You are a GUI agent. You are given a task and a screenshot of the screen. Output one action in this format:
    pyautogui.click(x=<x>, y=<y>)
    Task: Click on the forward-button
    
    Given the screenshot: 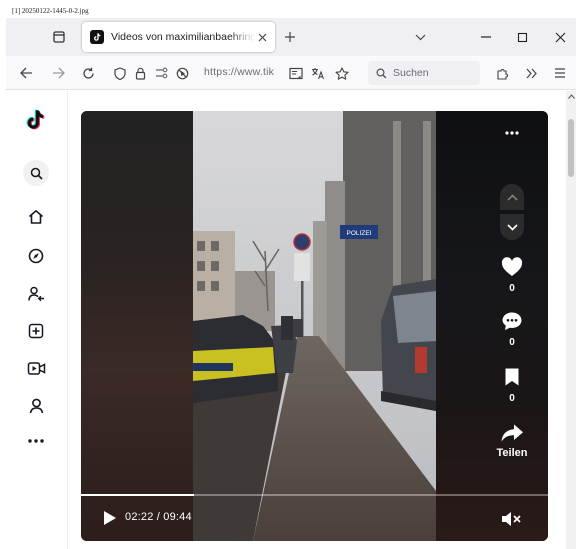 What is the action you would take?
    pyautogui.click(x=58, y=73)
    